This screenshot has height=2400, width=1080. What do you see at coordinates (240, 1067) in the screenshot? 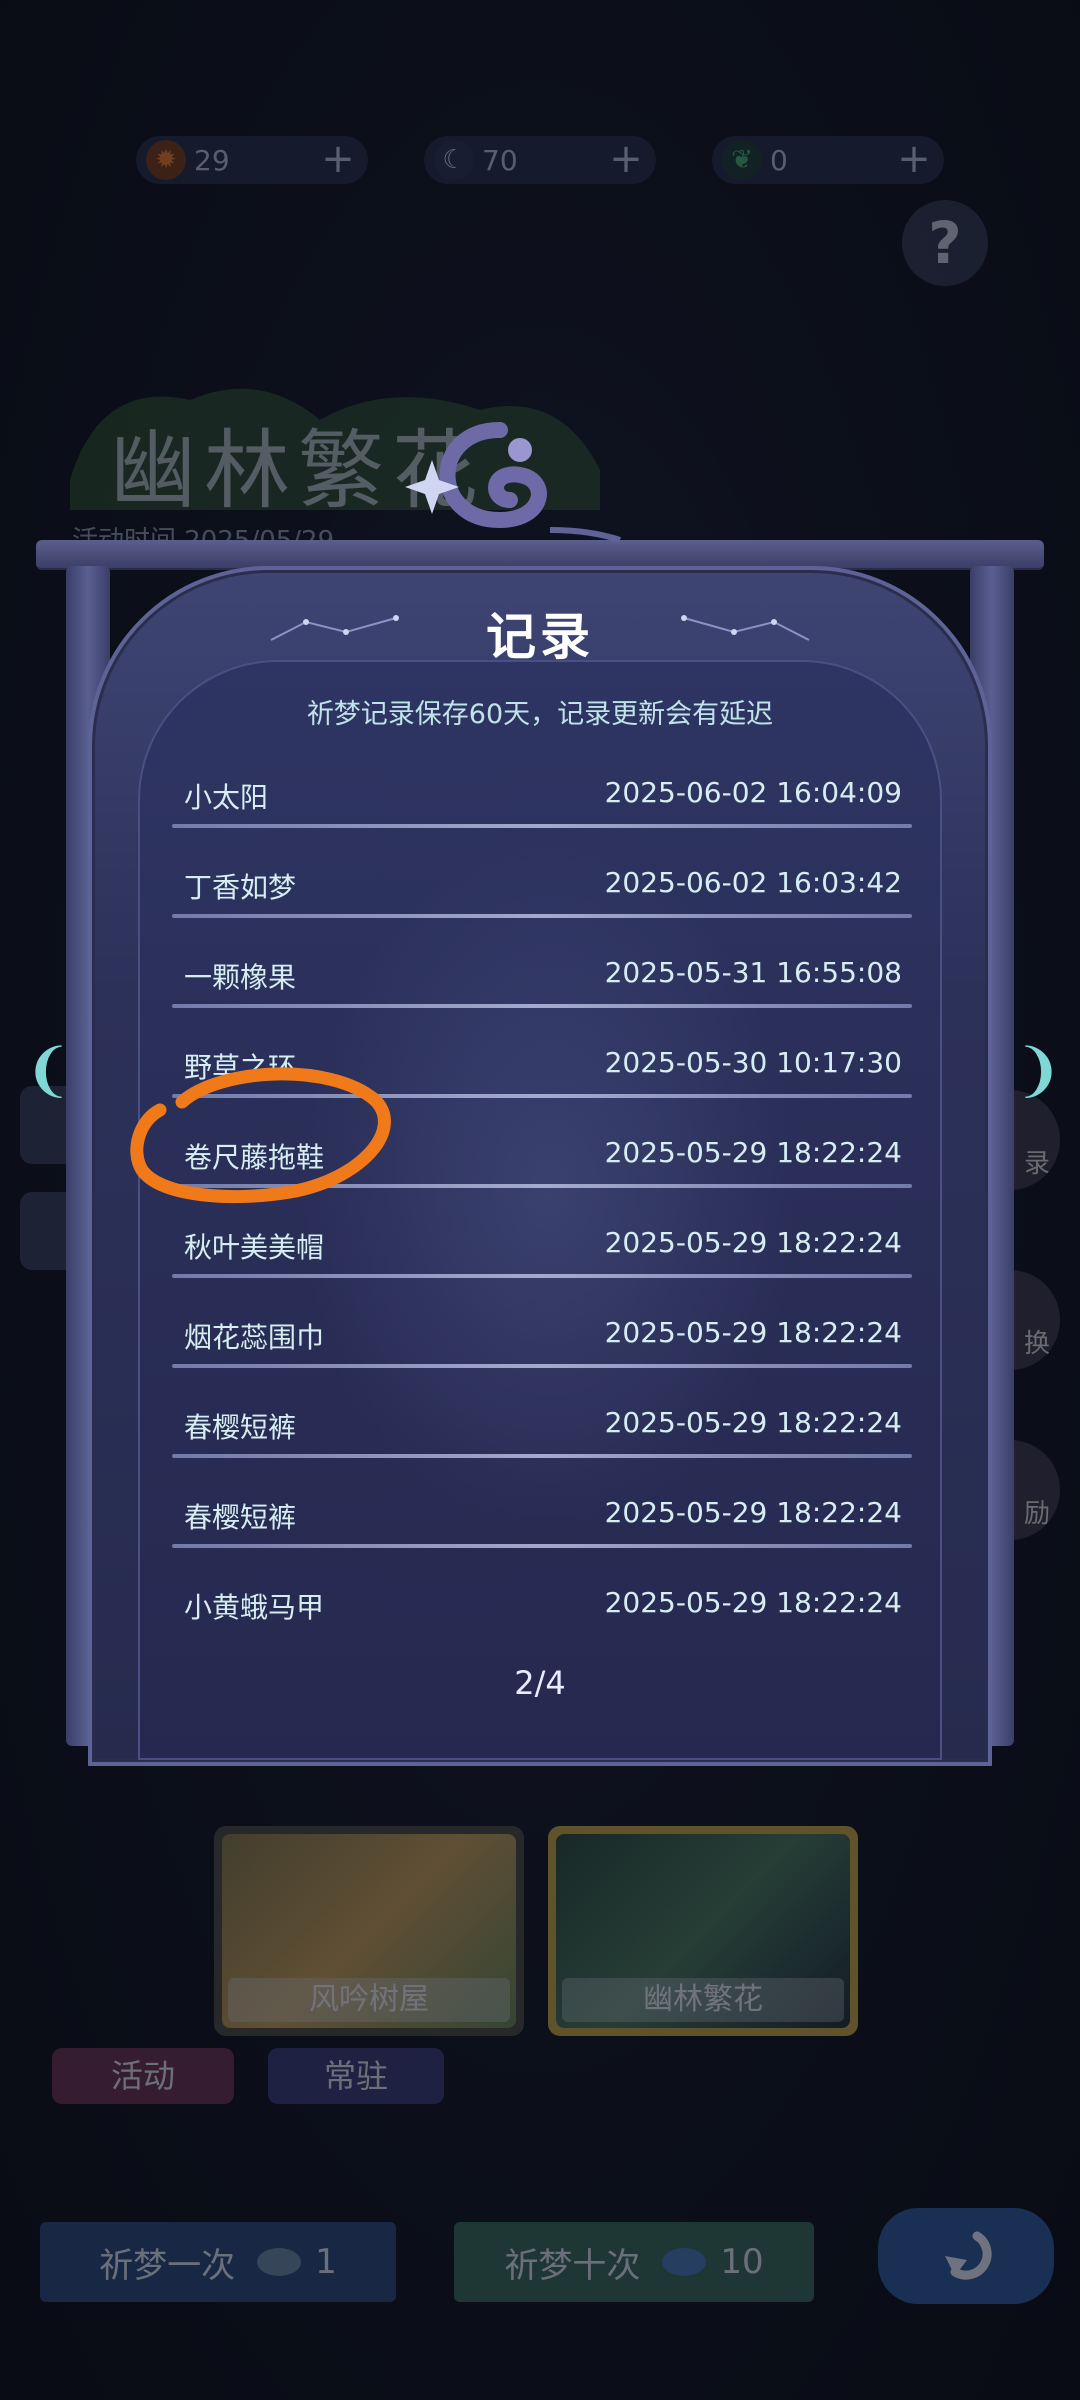
I see `record-item-name: 野草之环` at bounding box center [240, 1067].